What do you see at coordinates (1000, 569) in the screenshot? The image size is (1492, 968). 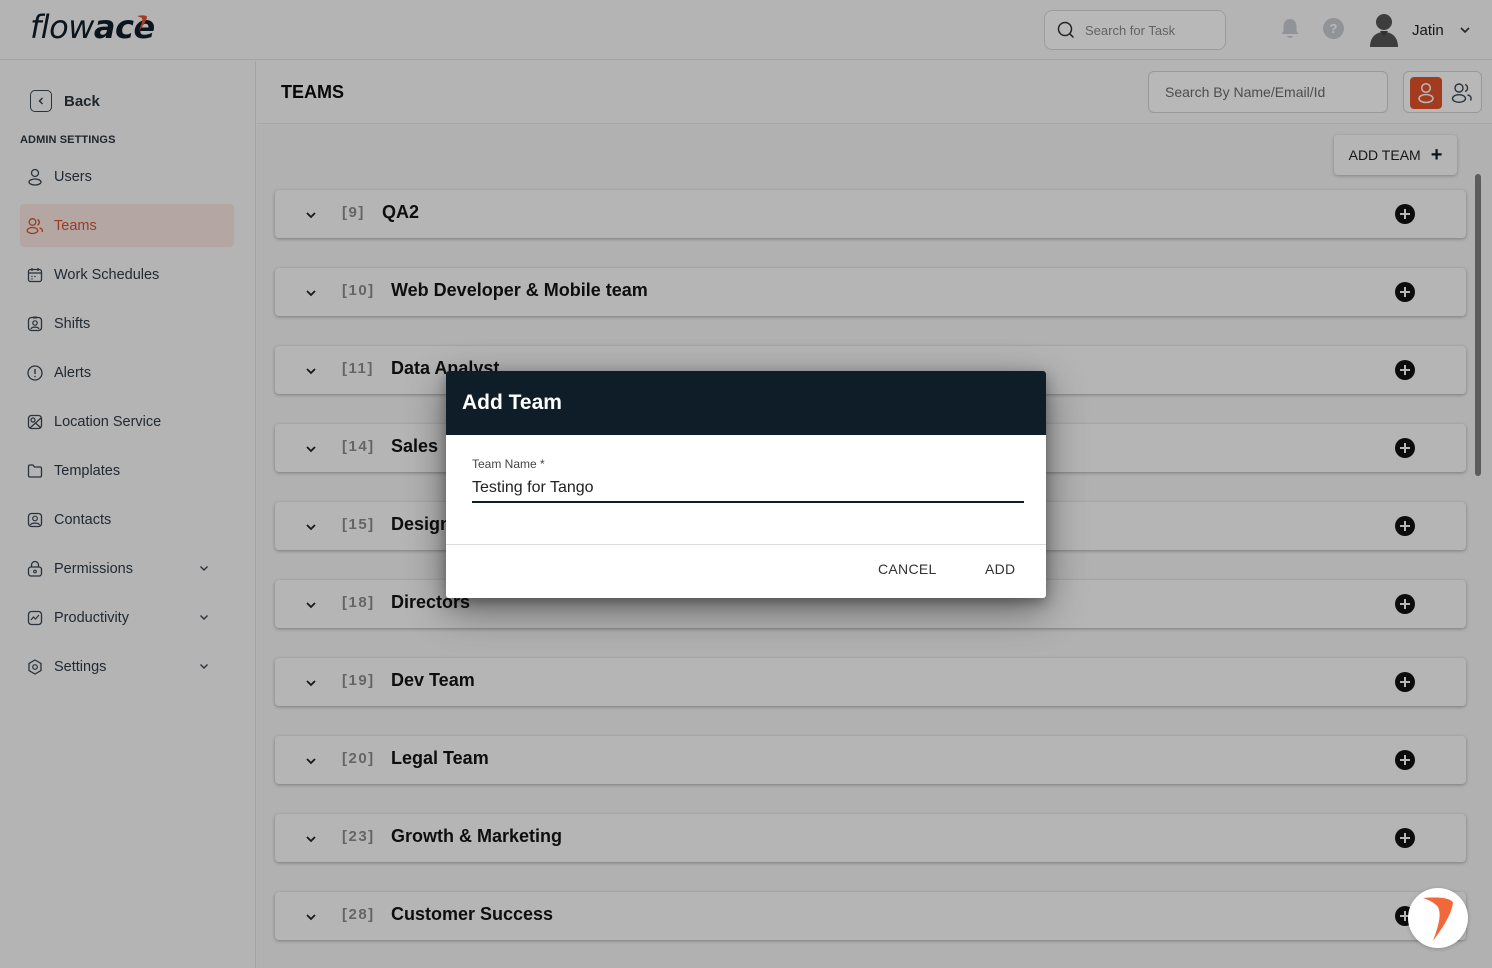 I see `add-button: ADD` at bounding box center [1000, 569].